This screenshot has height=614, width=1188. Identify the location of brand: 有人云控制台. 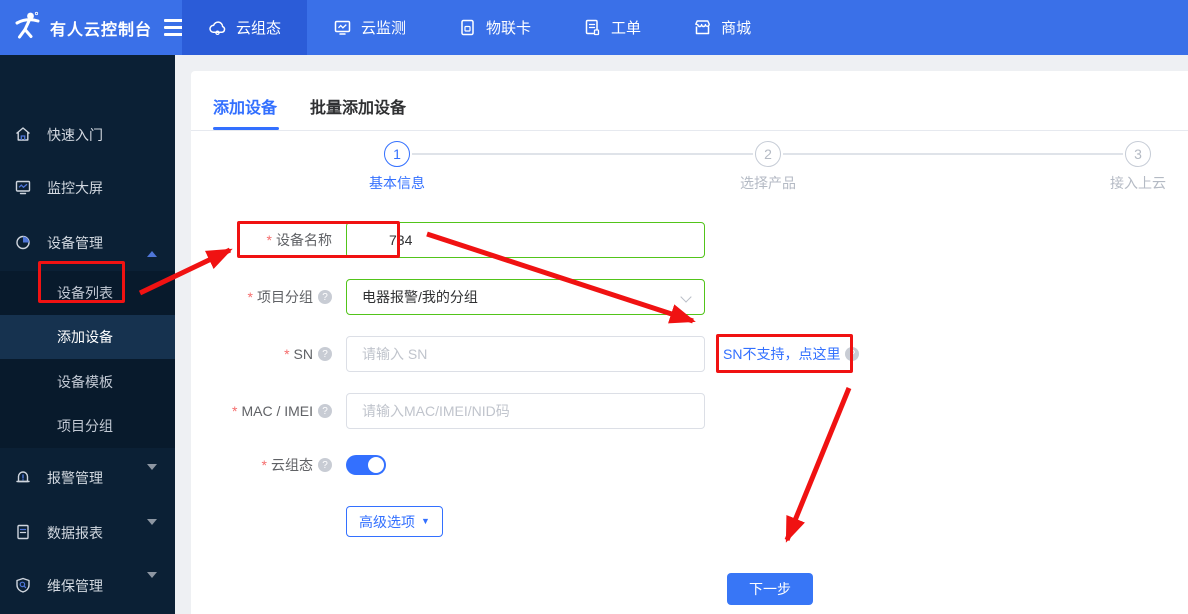
(92, 27).